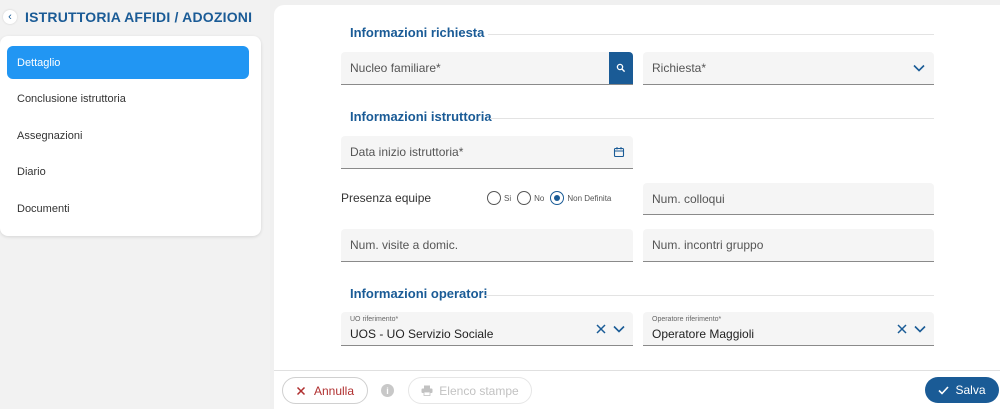 The width and height of the screenshot is (1000, 409). Describe the element at coordinates (708, 245) in the screenshot. I see `num-incontri-placeholder: Num. incontri gruppo` at that location.